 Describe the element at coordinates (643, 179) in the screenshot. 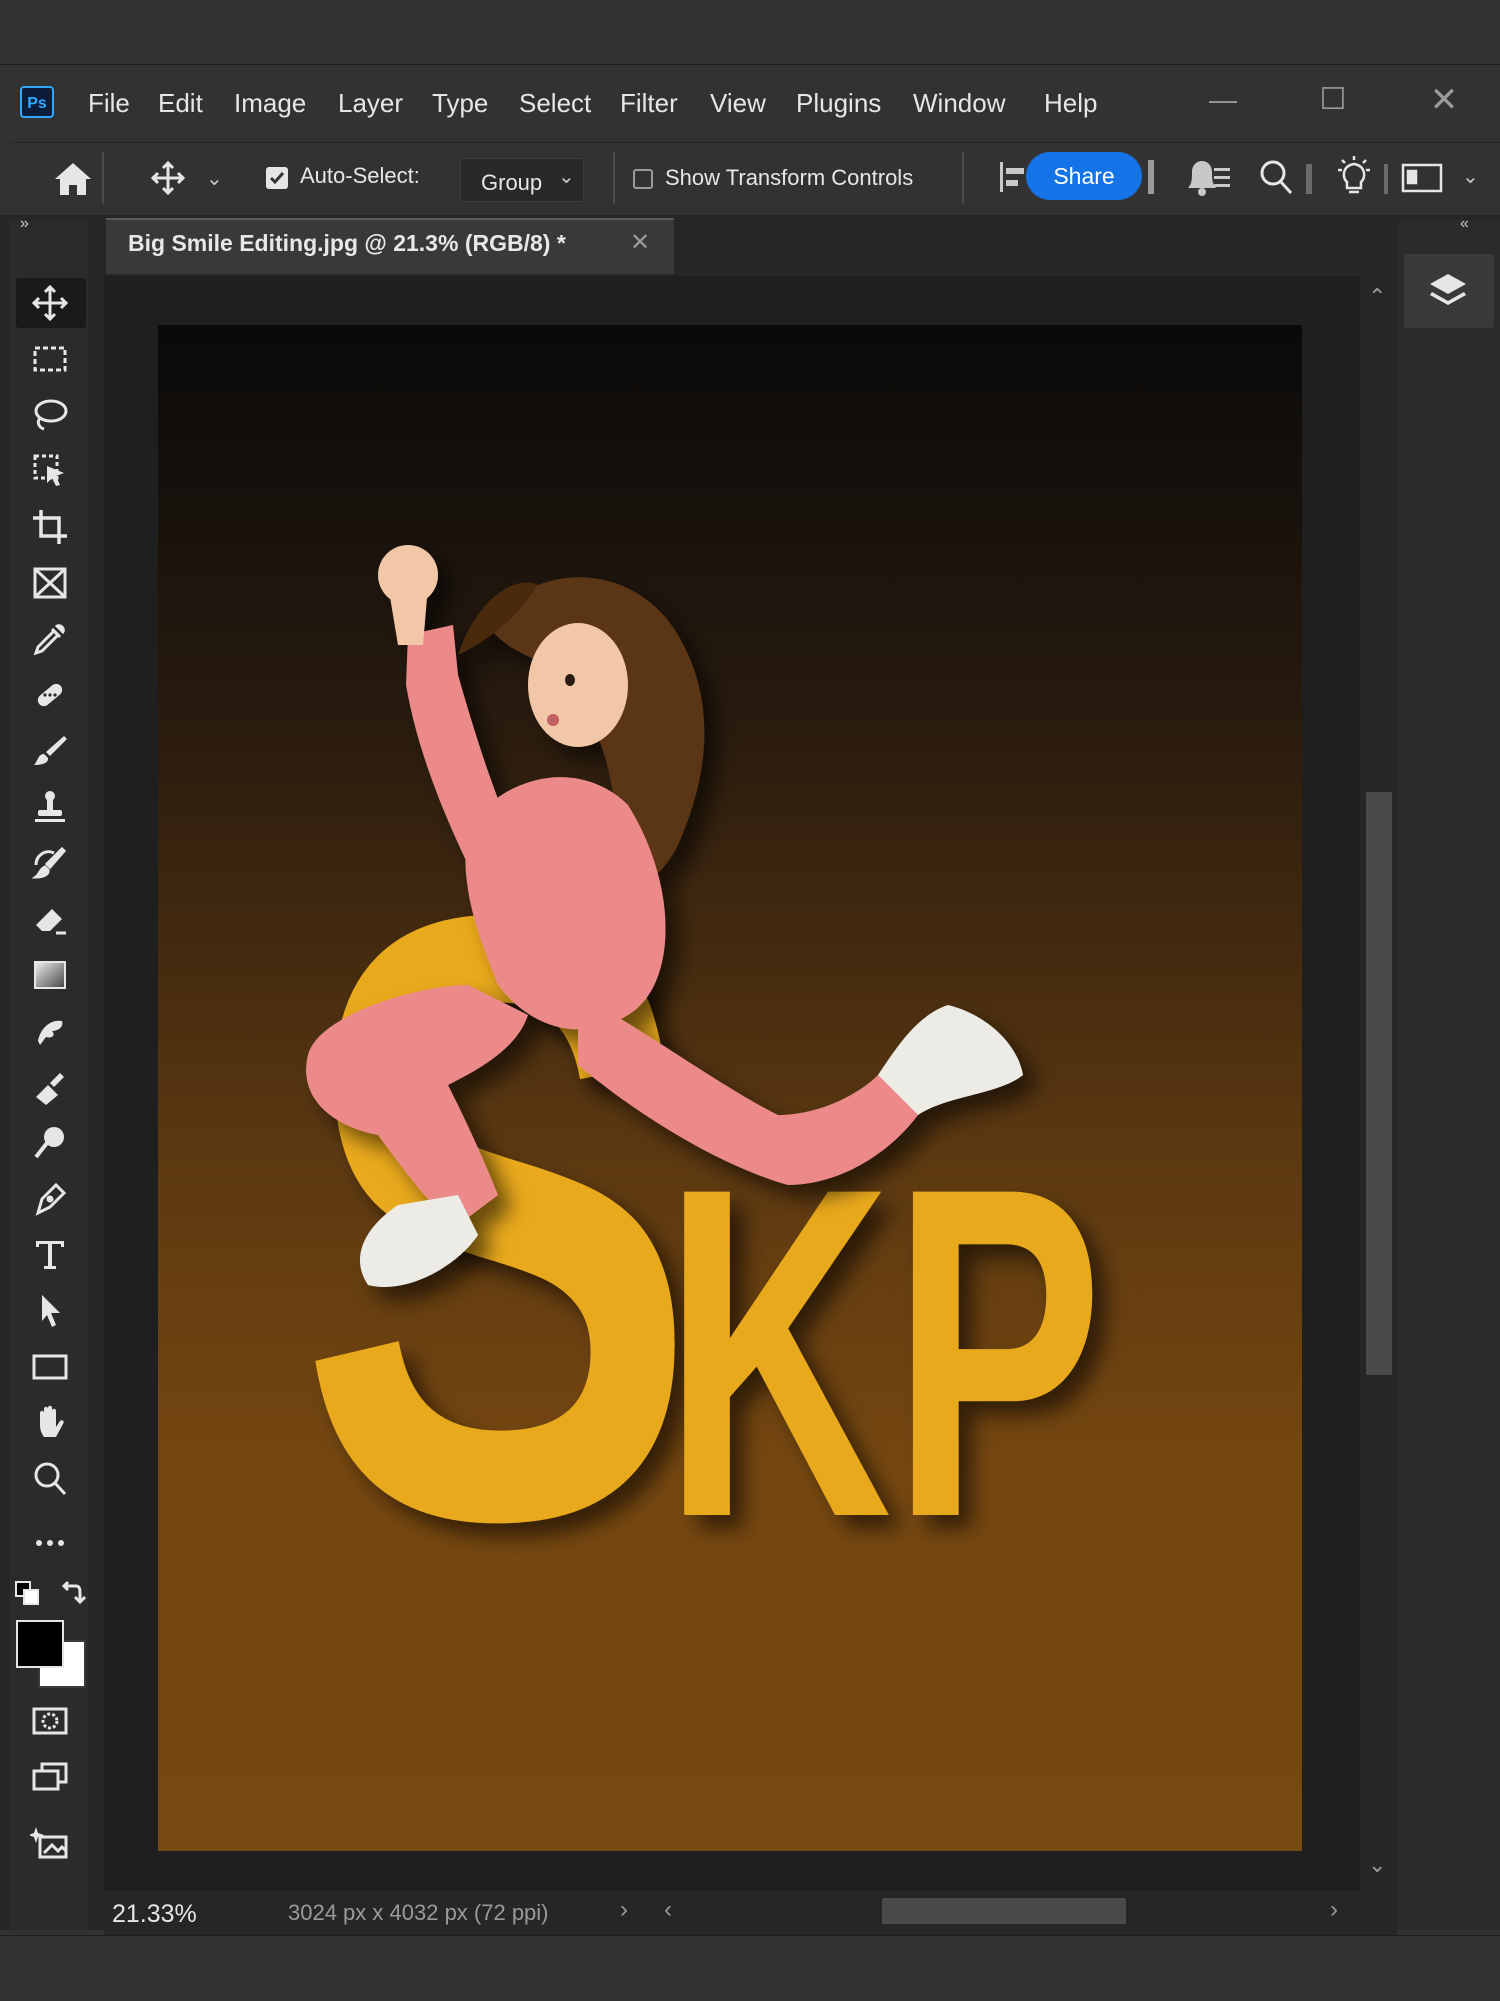

I see `transform-controls-checkbox` at that location.